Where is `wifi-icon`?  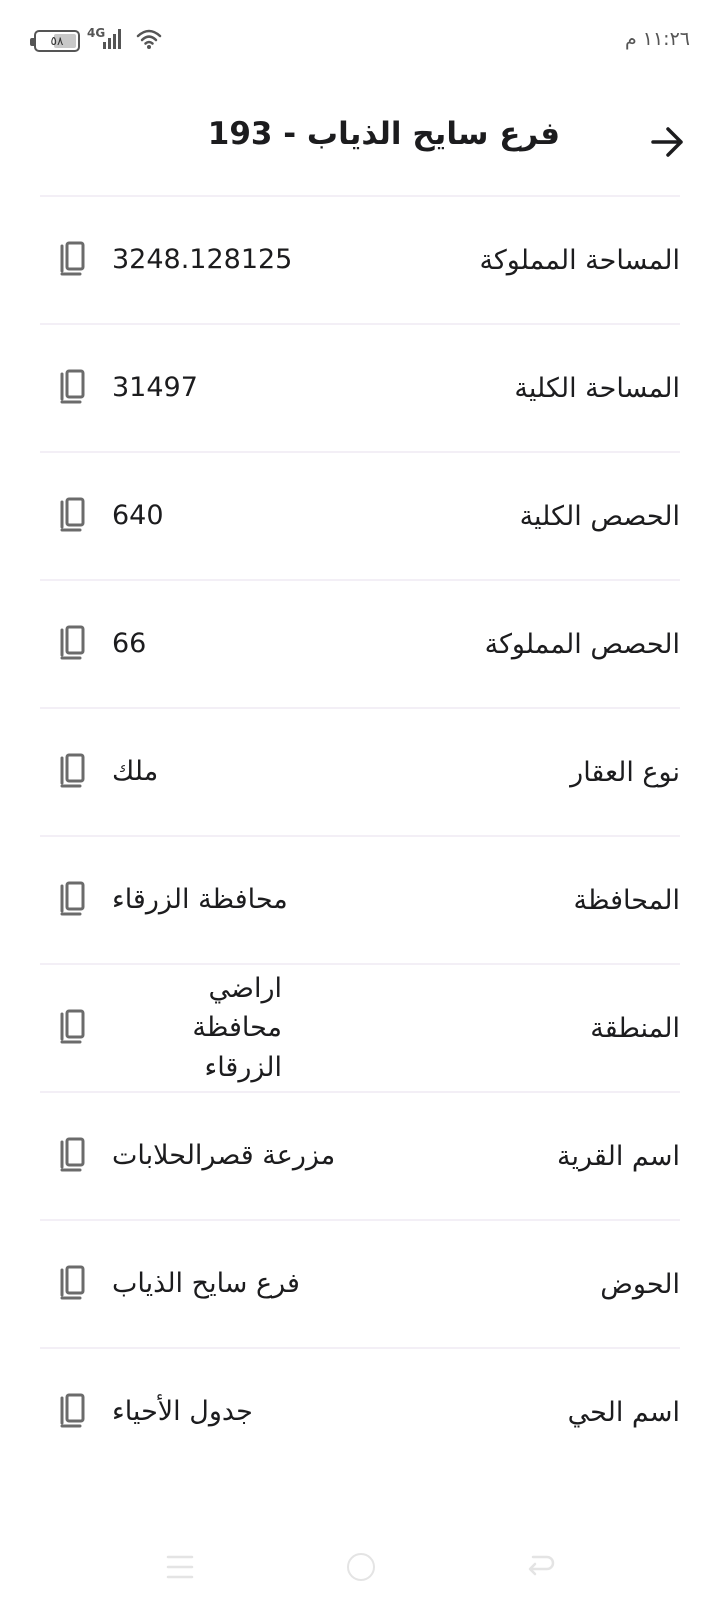
wifi-icon is located at coordinates (149, 39).